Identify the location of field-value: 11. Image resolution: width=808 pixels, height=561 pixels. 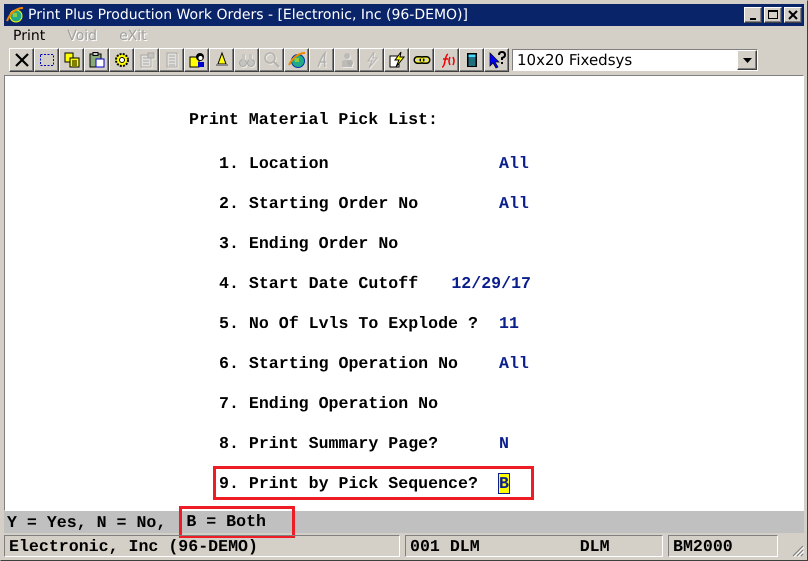
(509, 323).